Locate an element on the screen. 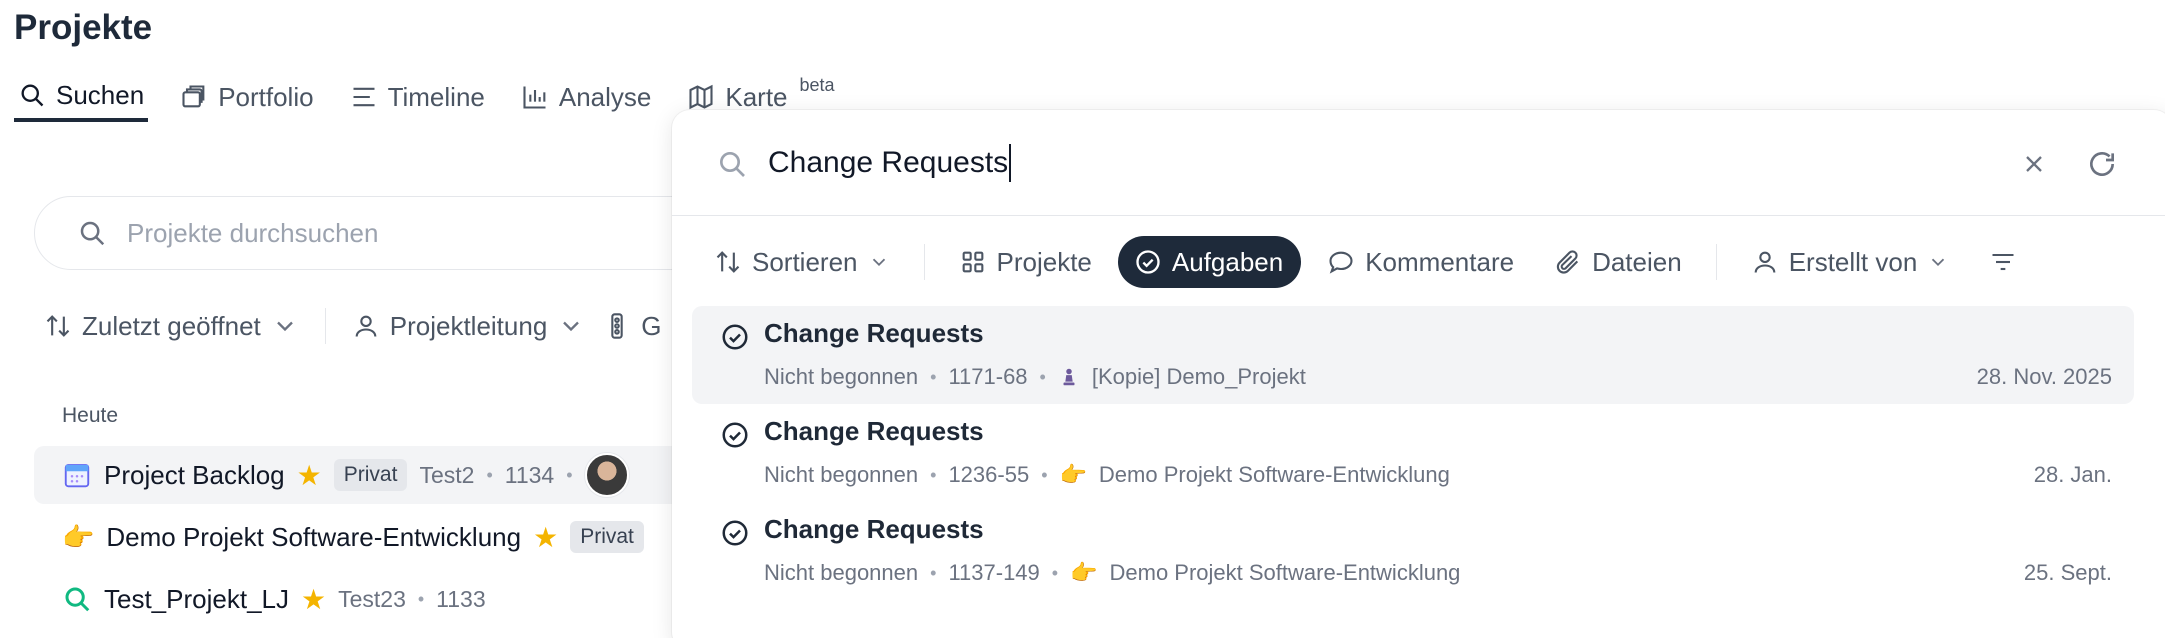 The image size is (2165, 638). filter-label: G is located at coordinates (651, 325).